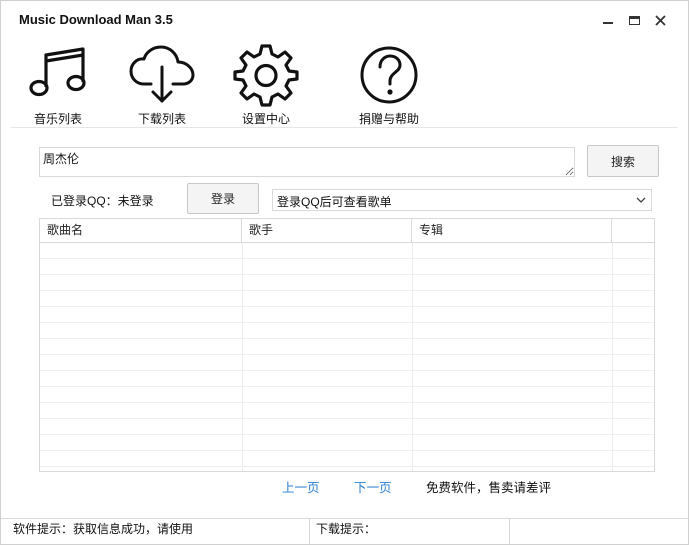  What do you see at coordinates (344, 20) in the screenshot?
I see `title-bar: Music Download Man 3.5` at bounding box center [344, 20].